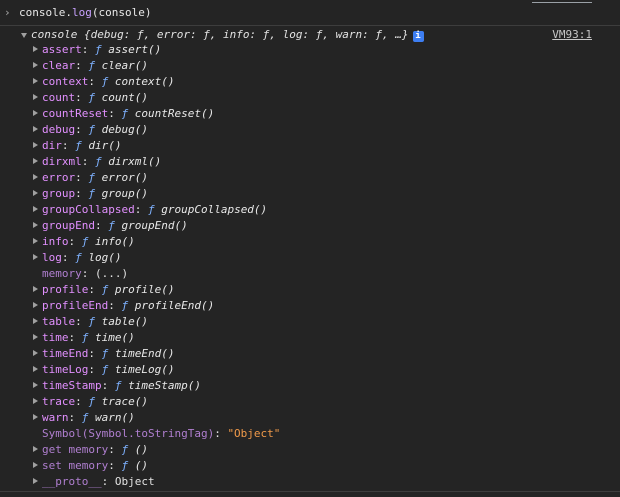  Describe the element at coordinates (124, 401) in the screenshot. I see `function-signature: trace()` at that location.